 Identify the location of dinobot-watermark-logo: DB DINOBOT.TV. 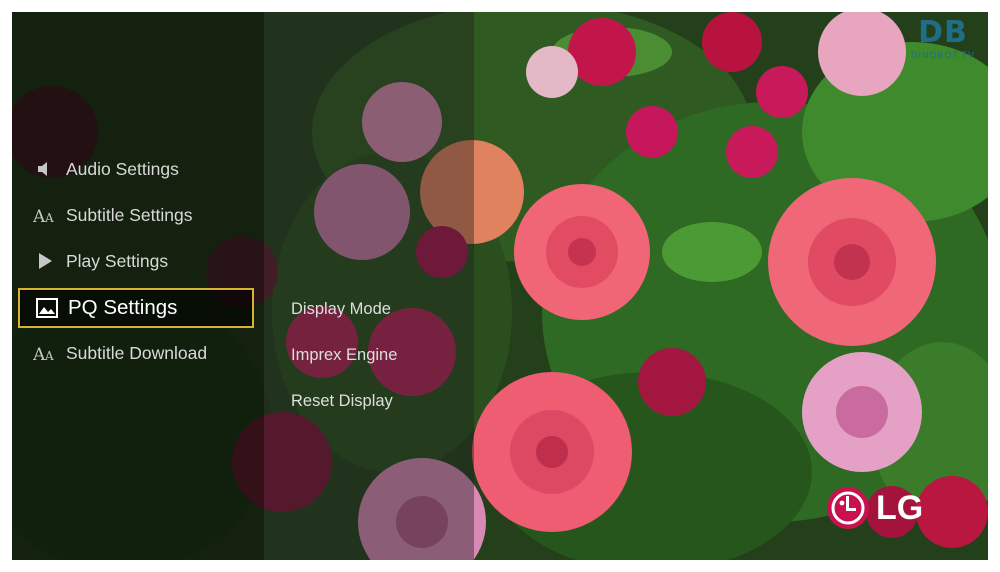
(943, 46).